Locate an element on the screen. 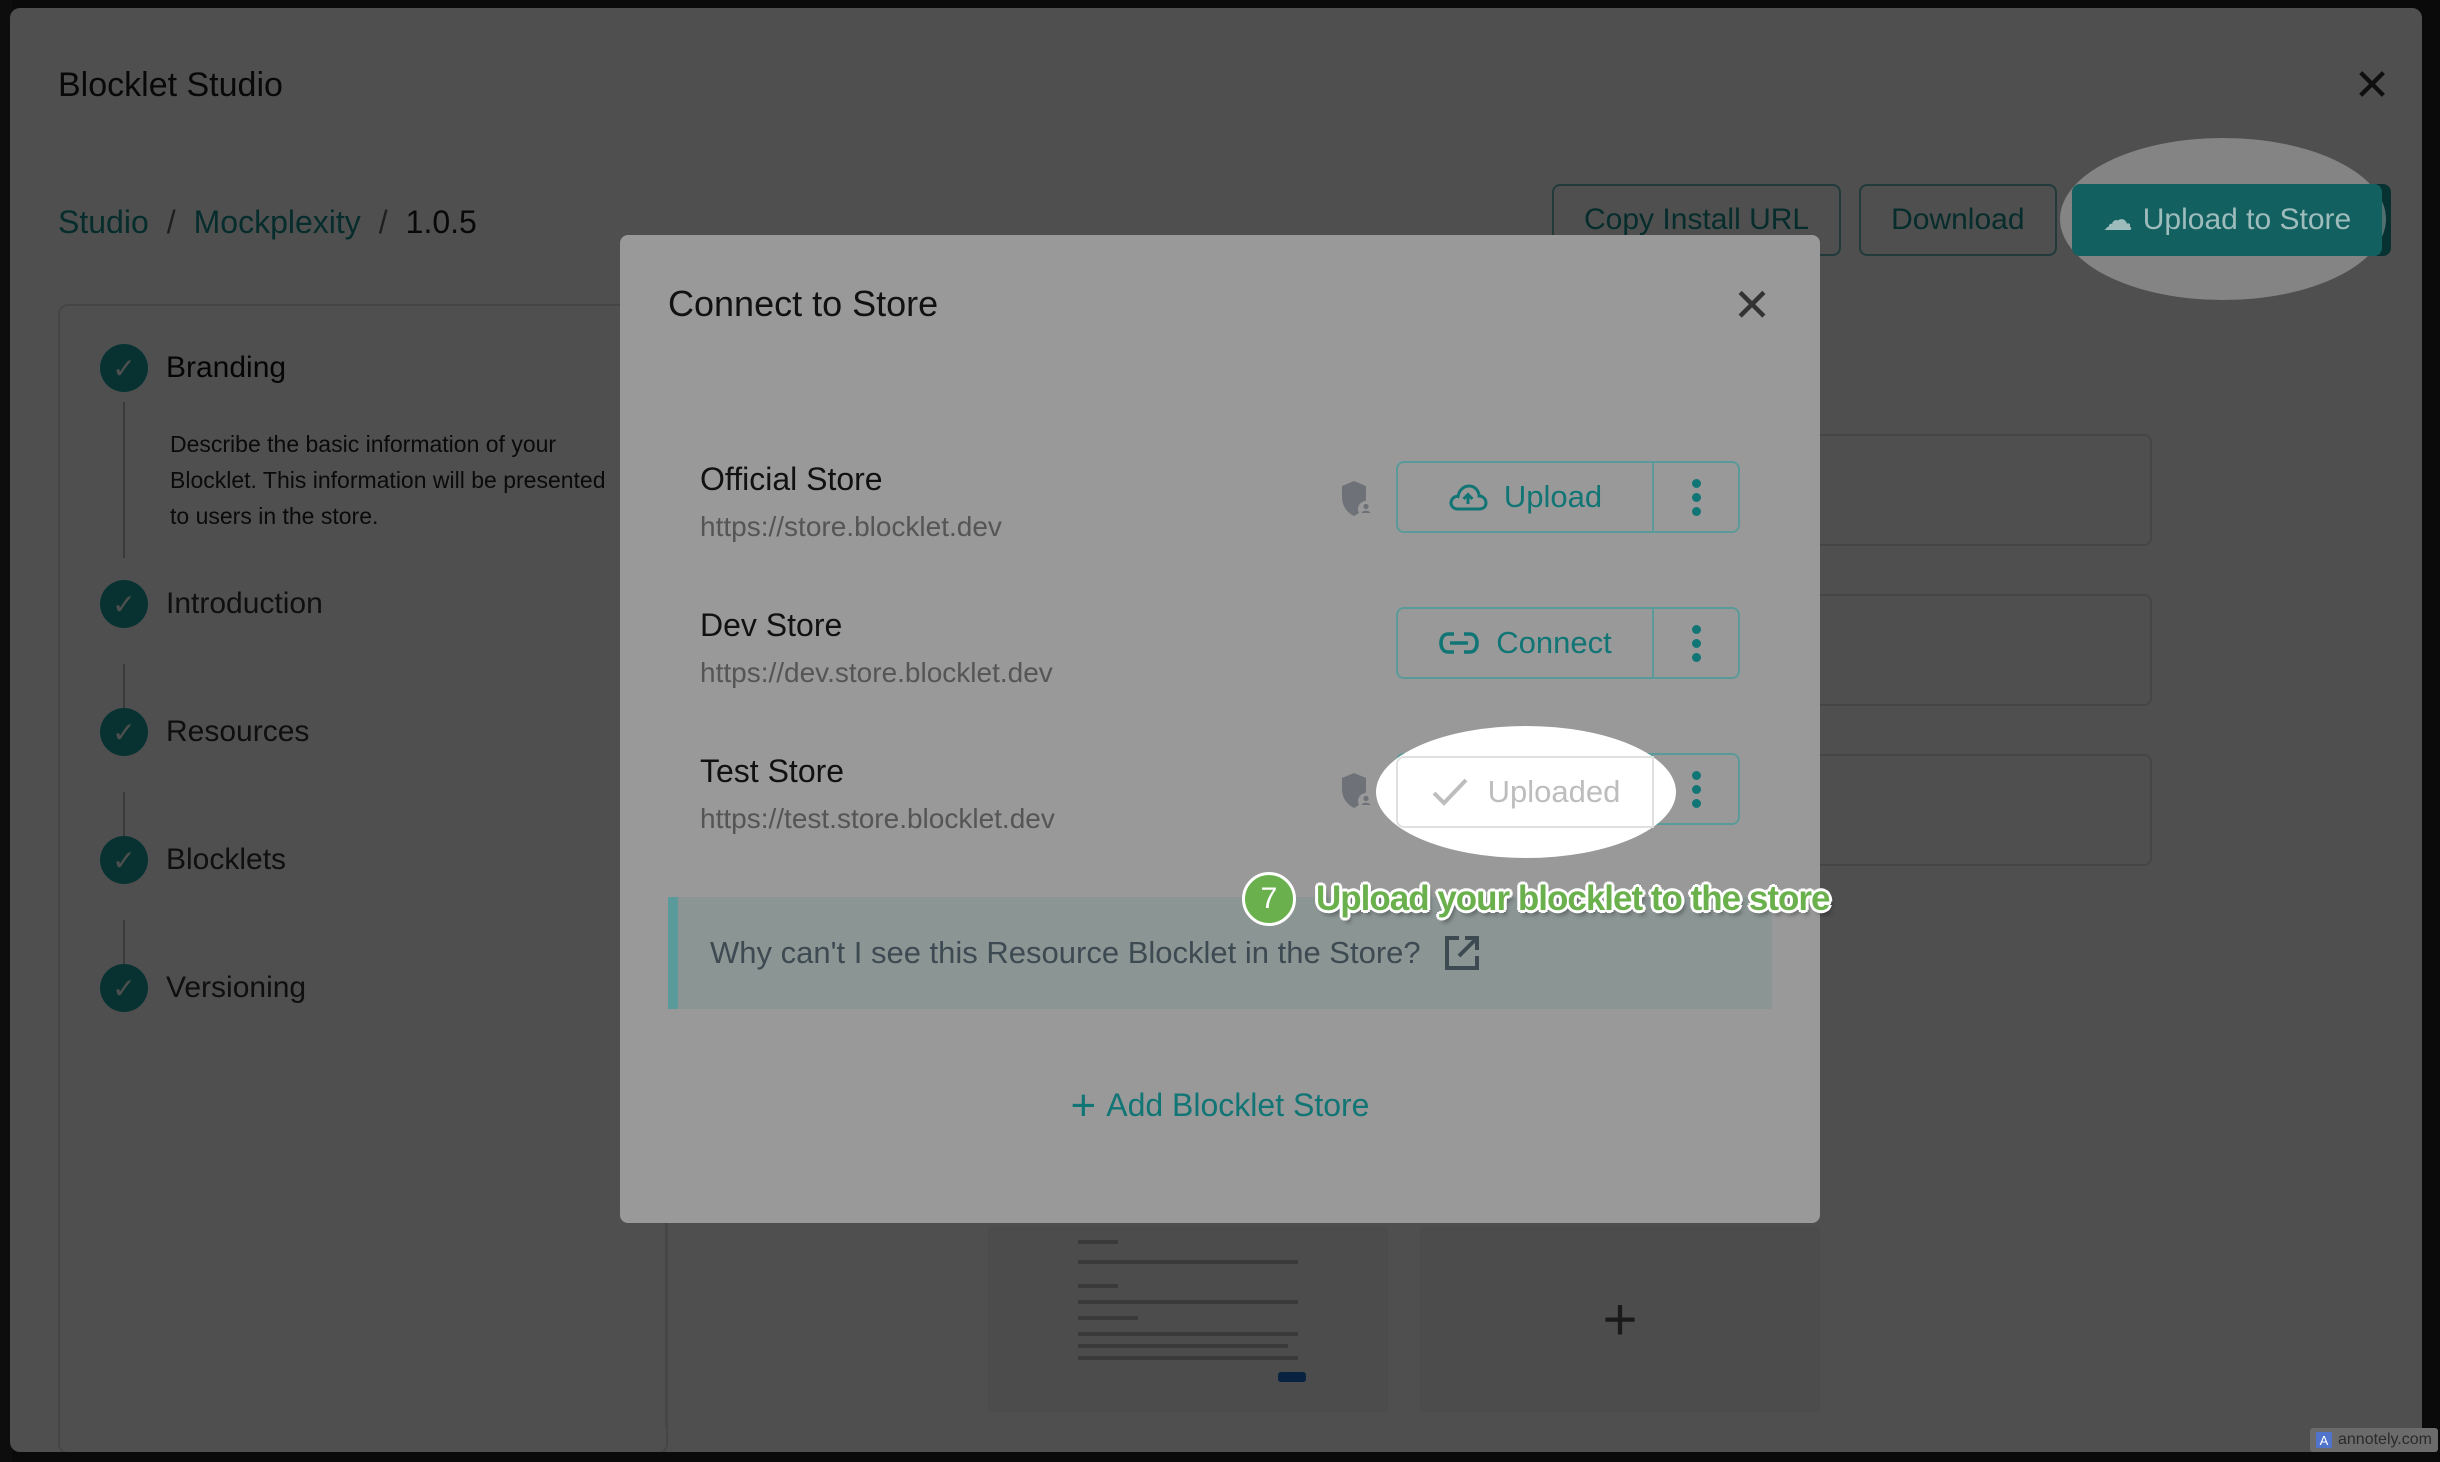  uploaded-label: Uploaded is located at coordinates (1554, 791).